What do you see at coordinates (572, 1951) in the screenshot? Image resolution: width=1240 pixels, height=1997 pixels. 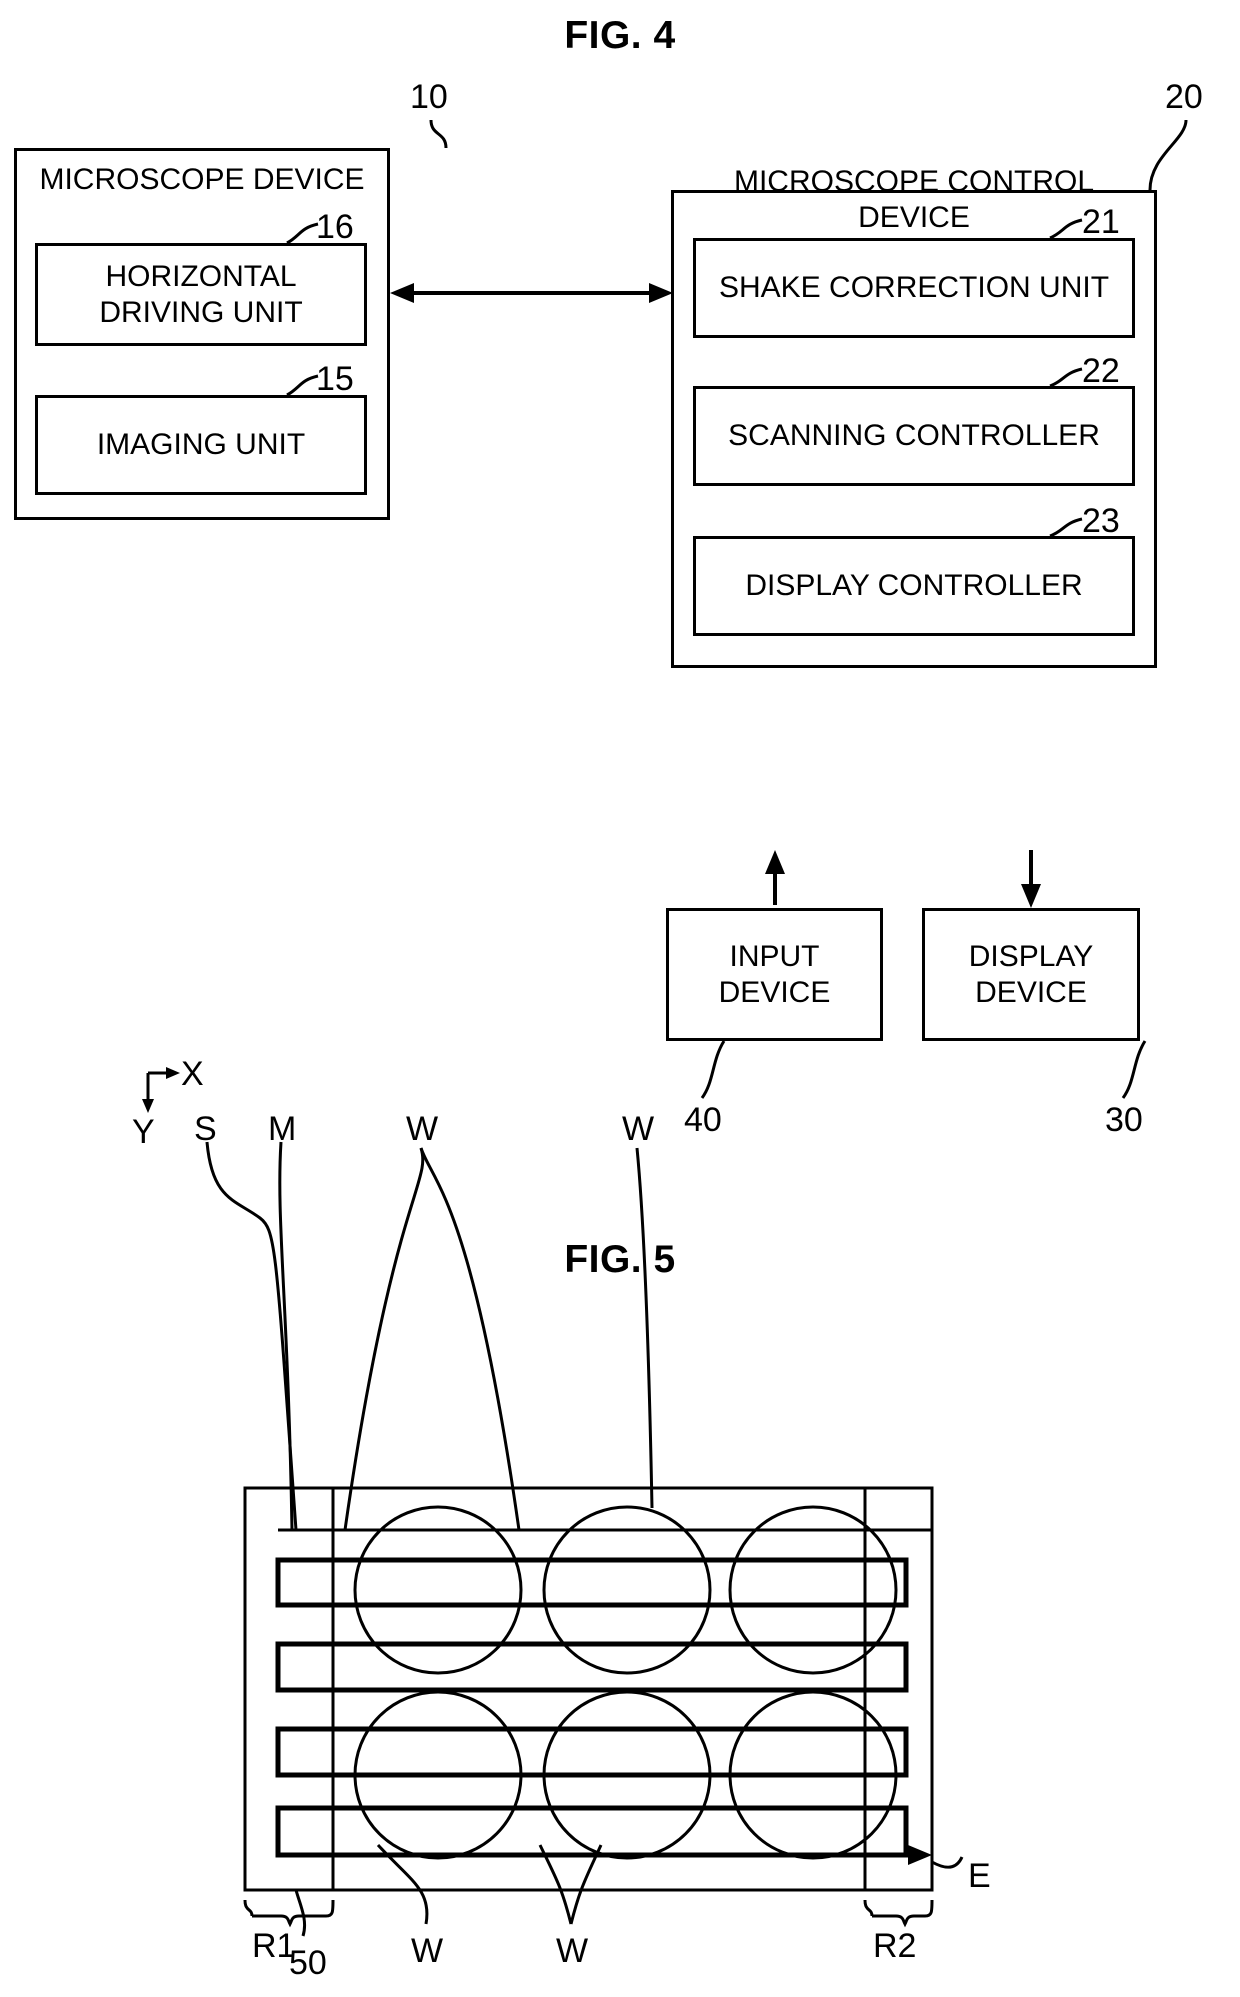 I see `label-well-bottom-2: W` at bounding box center [572, 1951].